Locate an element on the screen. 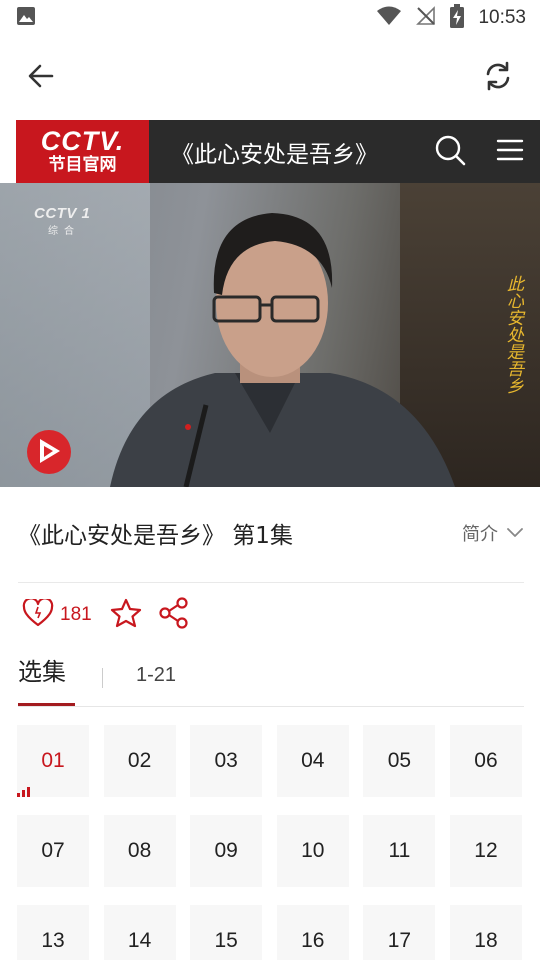 This screenshot has width=540, height=960. episode-button: 11 is located at coordinates (399, 851).